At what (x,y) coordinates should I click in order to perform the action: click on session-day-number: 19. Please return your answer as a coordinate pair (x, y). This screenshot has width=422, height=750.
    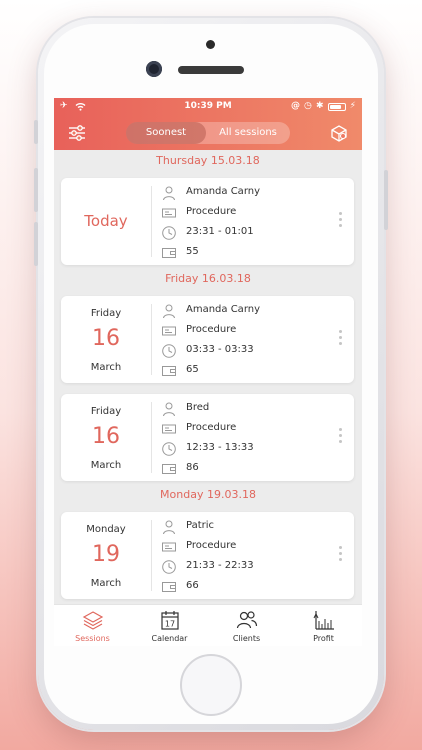
    Looking at the image, I should click on (106, 554).